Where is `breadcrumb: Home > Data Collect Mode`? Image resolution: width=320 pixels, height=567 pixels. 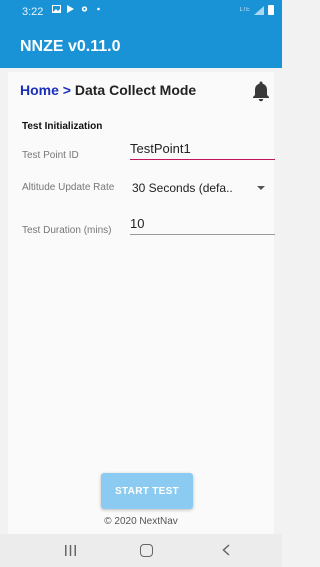 breadcrumb: Home > Data Collect Mode is located at coordinates (108, 90).